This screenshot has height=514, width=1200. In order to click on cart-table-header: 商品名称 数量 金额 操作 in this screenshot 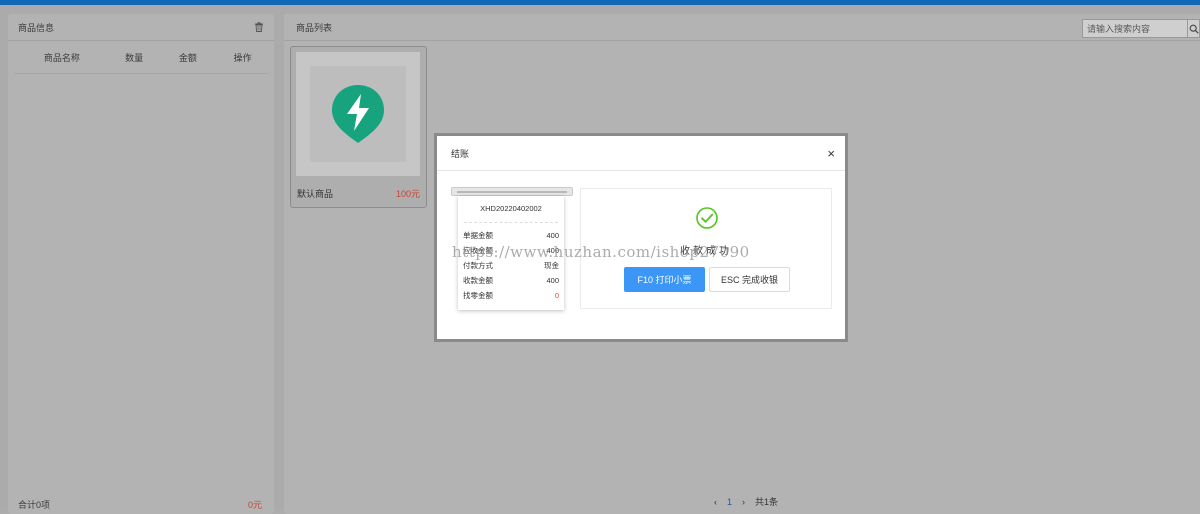, I will do `click(141, 57)`.